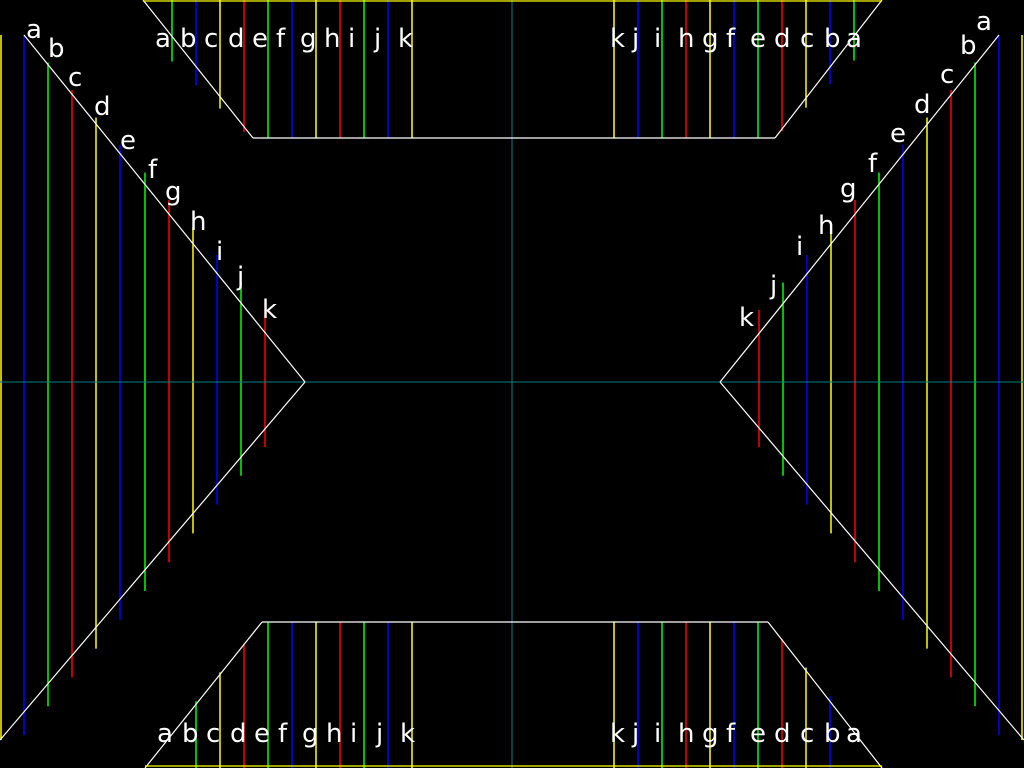 The height and width of the screenshot is (768, 1024). What do you see at coordinates (686, 734) in the screenshot?
I see `bottom-right-label-h: h` at bounding box center [686, 734].